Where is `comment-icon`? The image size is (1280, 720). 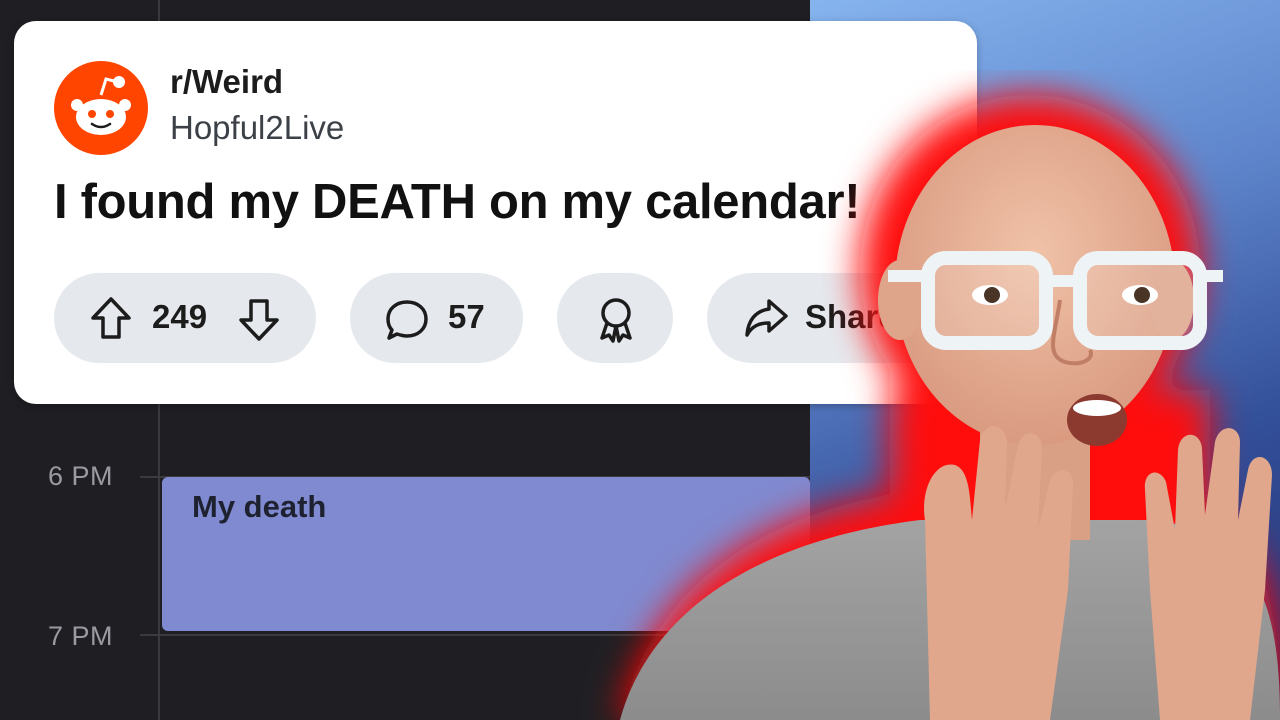
comment-icon is located at coordinates (407, 320).